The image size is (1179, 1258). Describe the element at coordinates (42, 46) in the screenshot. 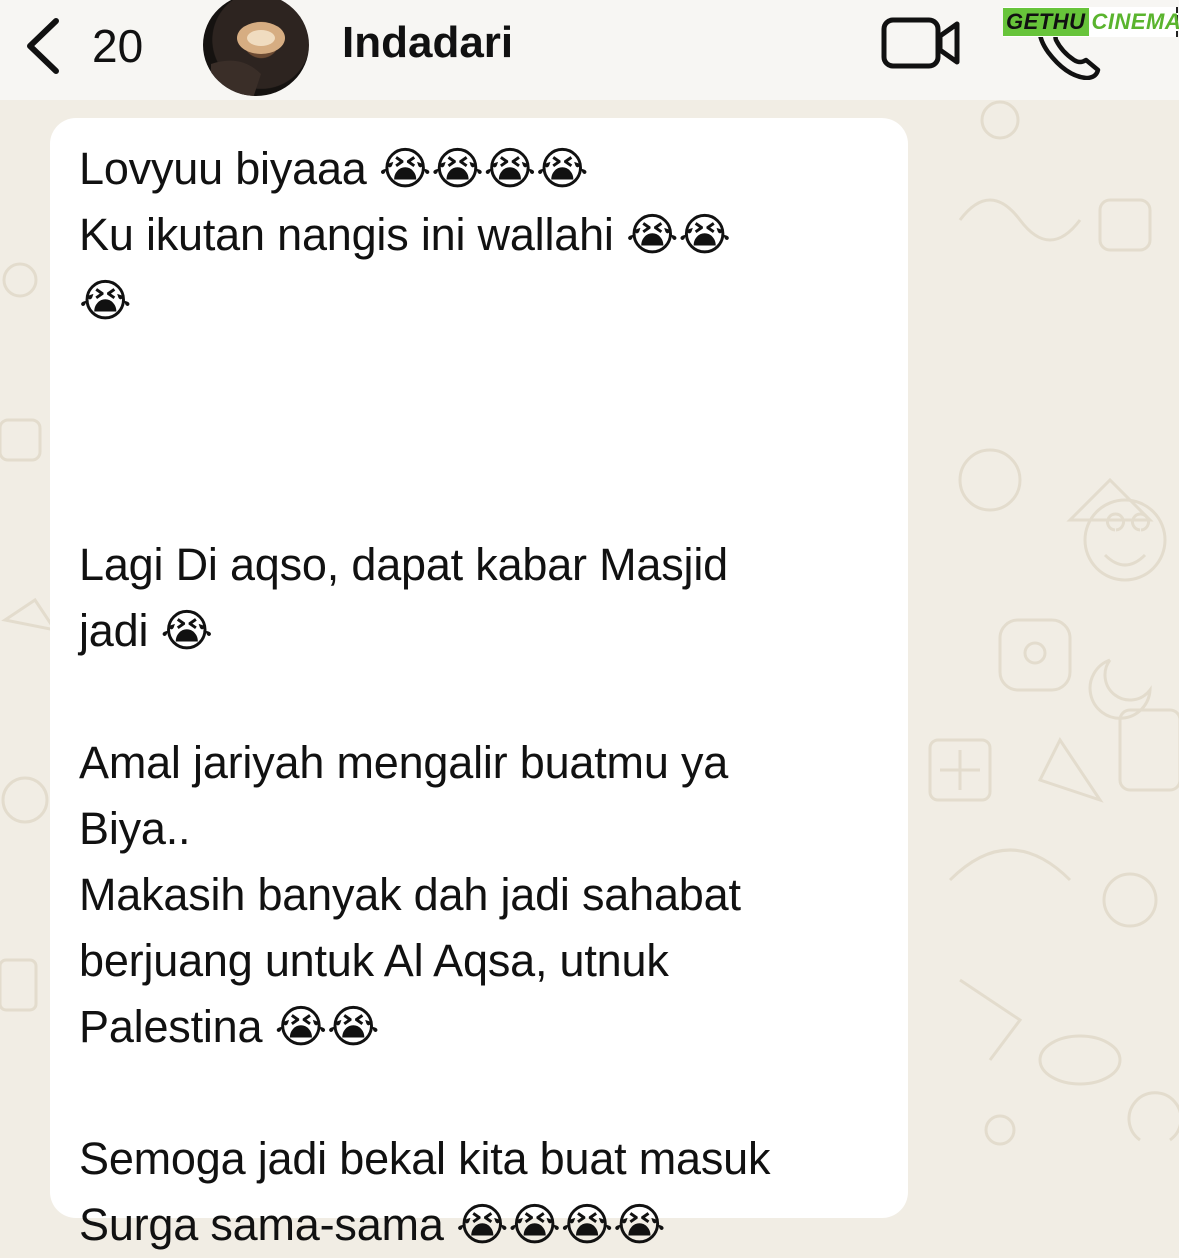

I see `chevron-left-icon` at that location.